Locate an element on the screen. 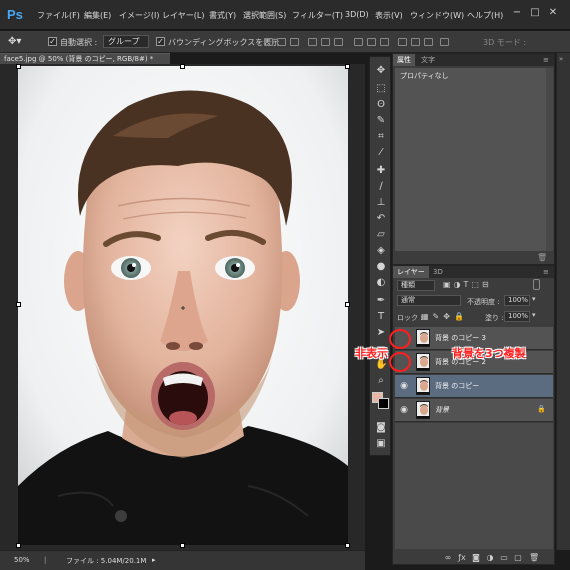  auto-select-checkbox: ✓ is located at coordinates (52, 41).